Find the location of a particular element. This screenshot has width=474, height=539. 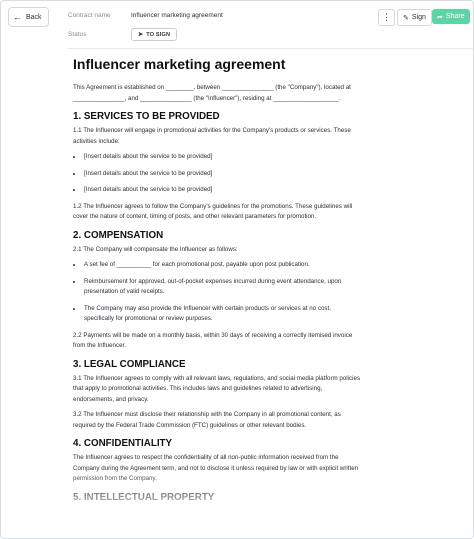

more-vertical-icon: ⋮ is located at coordinates (386, 17).